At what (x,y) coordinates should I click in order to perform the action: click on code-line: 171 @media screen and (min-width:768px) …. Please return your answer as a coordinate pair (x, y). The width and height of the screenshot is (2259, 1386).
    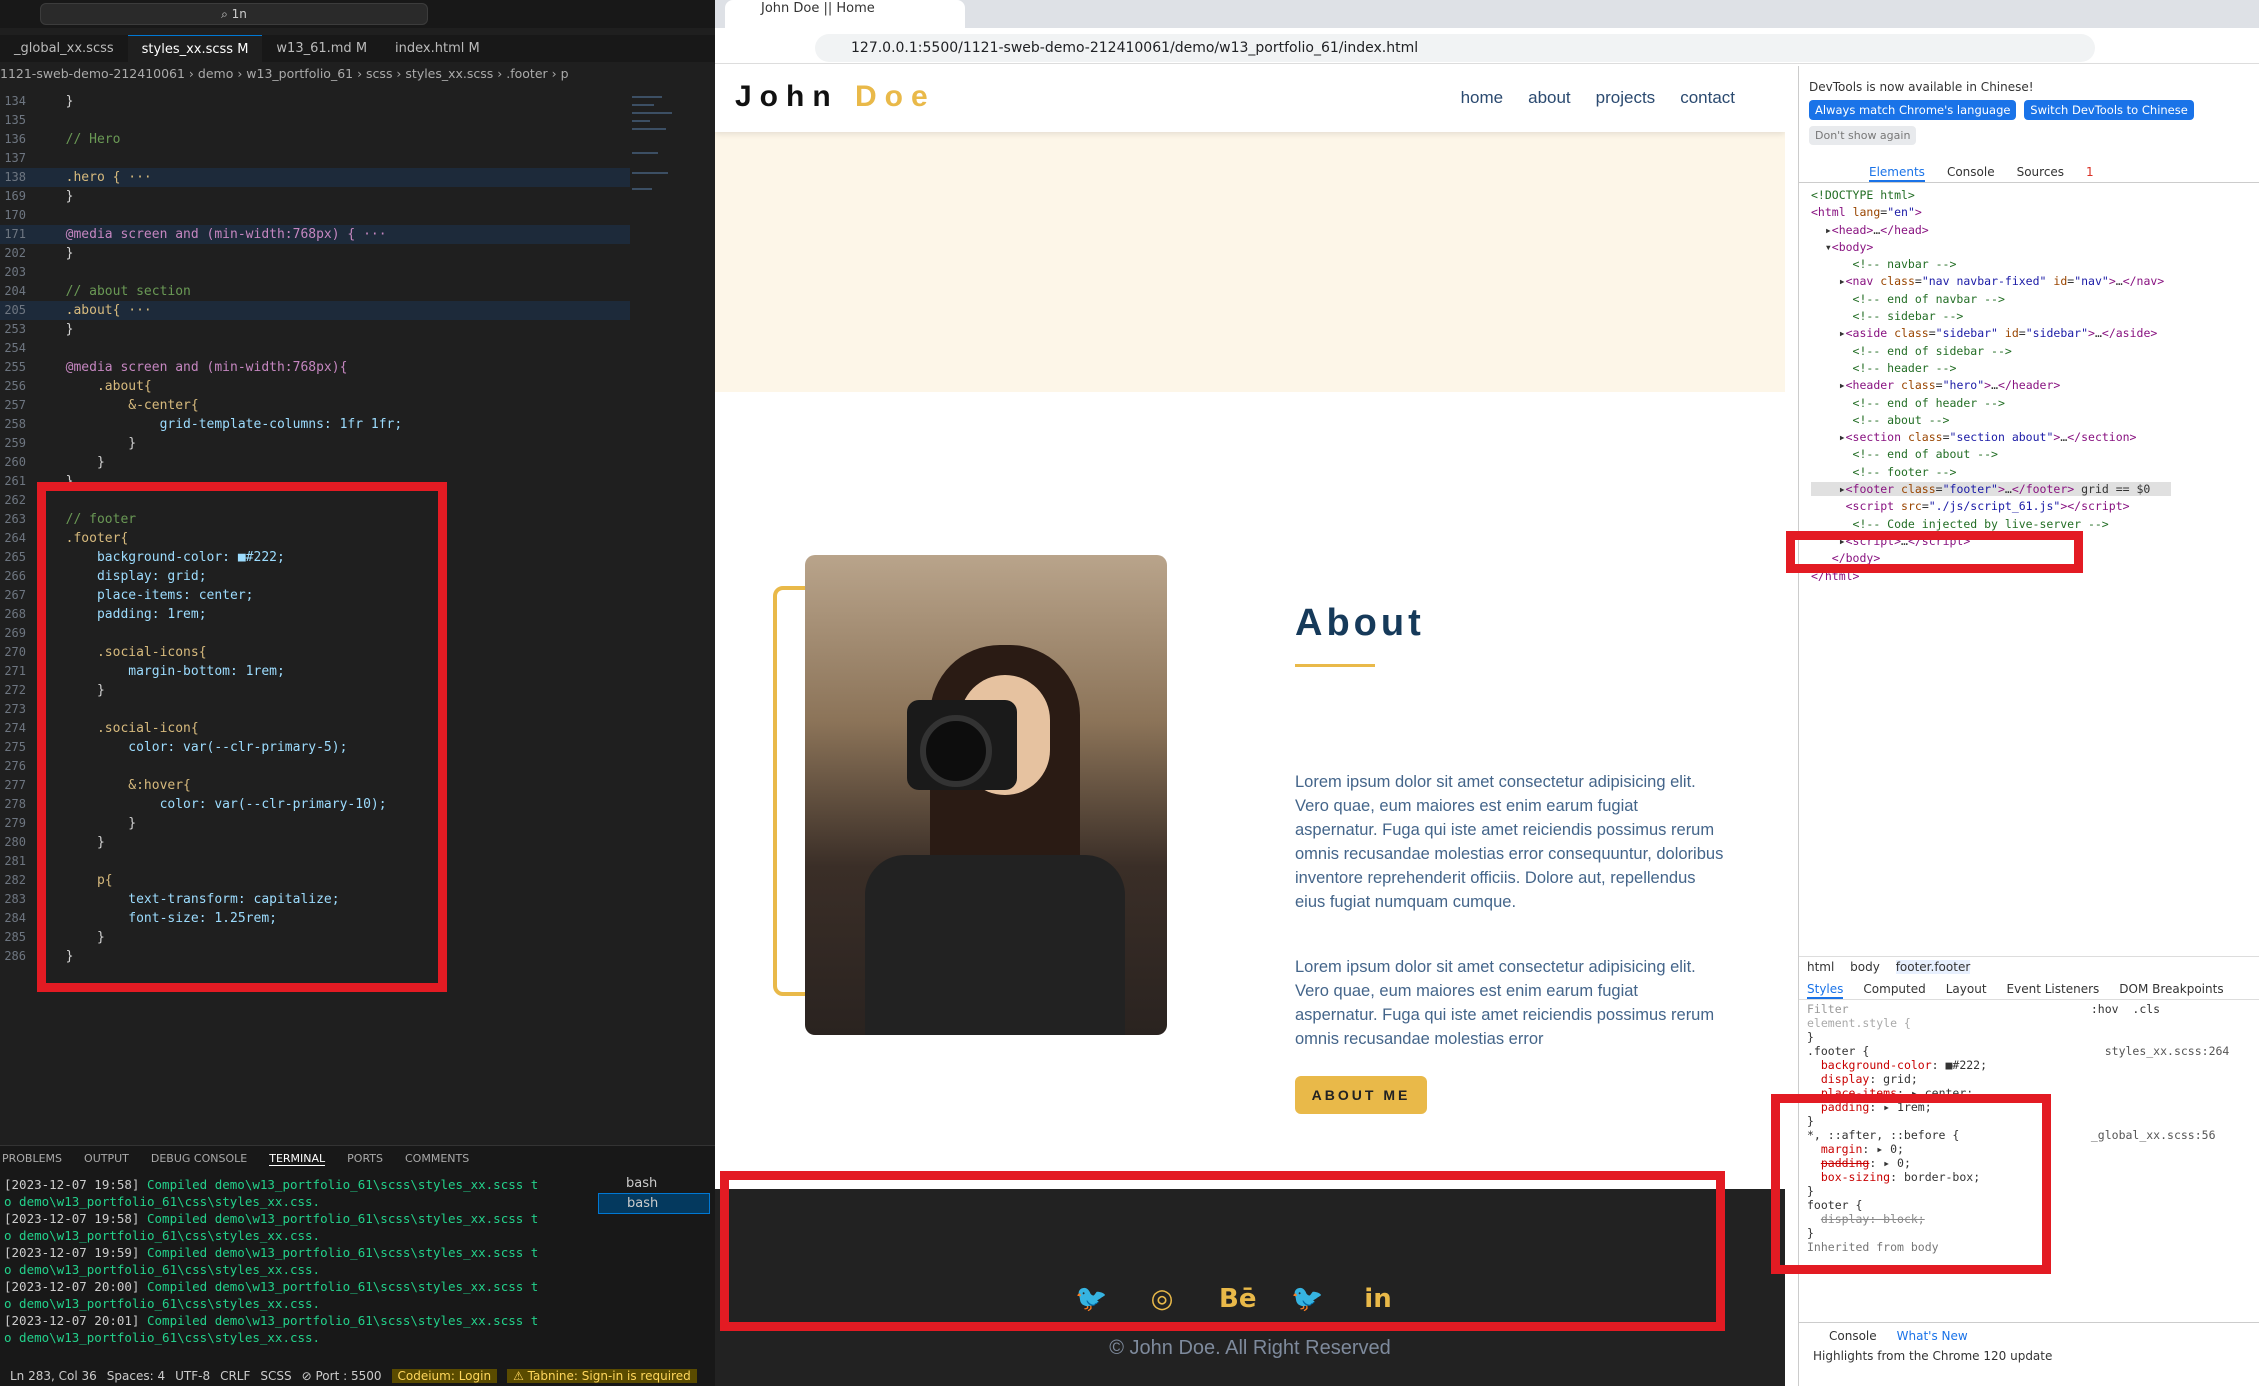
    Looking at the image, I should click on (315, 234).